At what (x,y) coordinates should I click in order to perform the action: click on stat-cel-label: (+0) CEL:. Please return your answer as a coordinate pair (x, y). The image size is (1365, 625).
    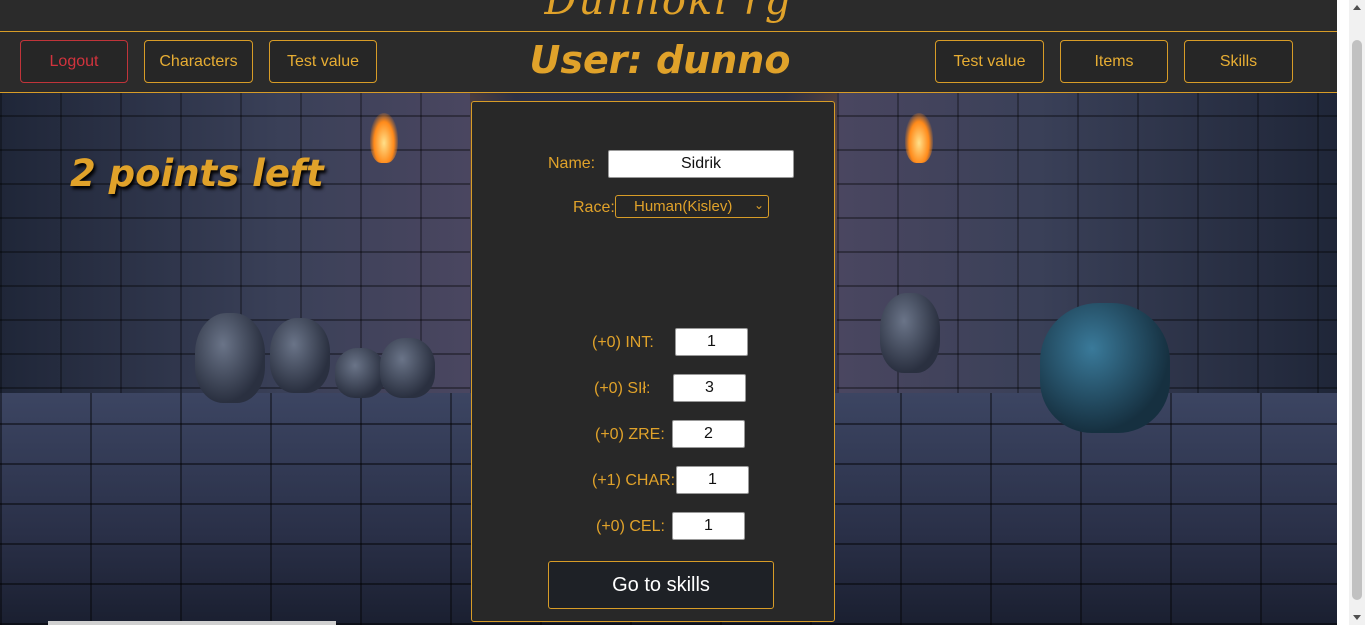
    Looking at the image, I should click on (630, 526).